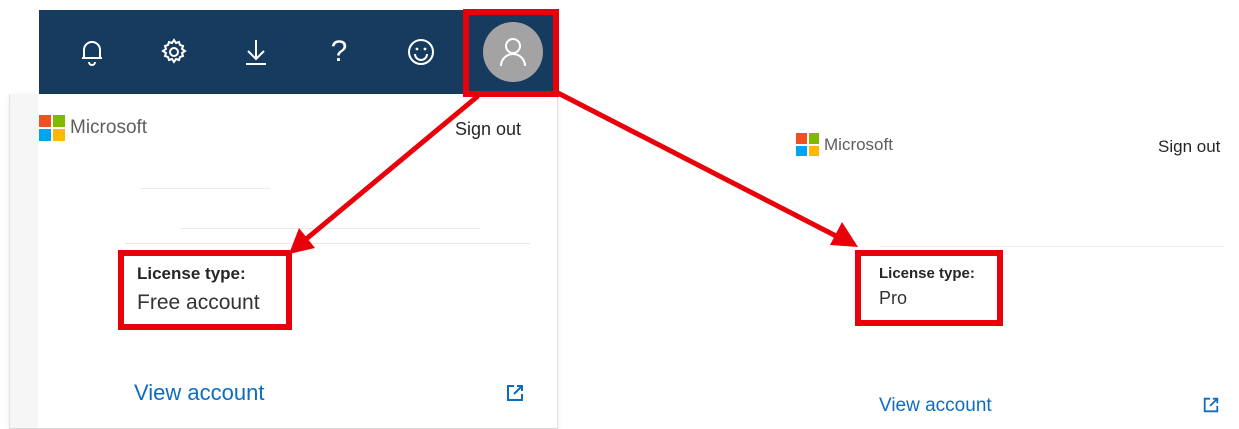 The image size is (1239, 429). Describe the element at coordinates (706, 168) in the screenshot. I see `arrow-to-pro-license` at that location.